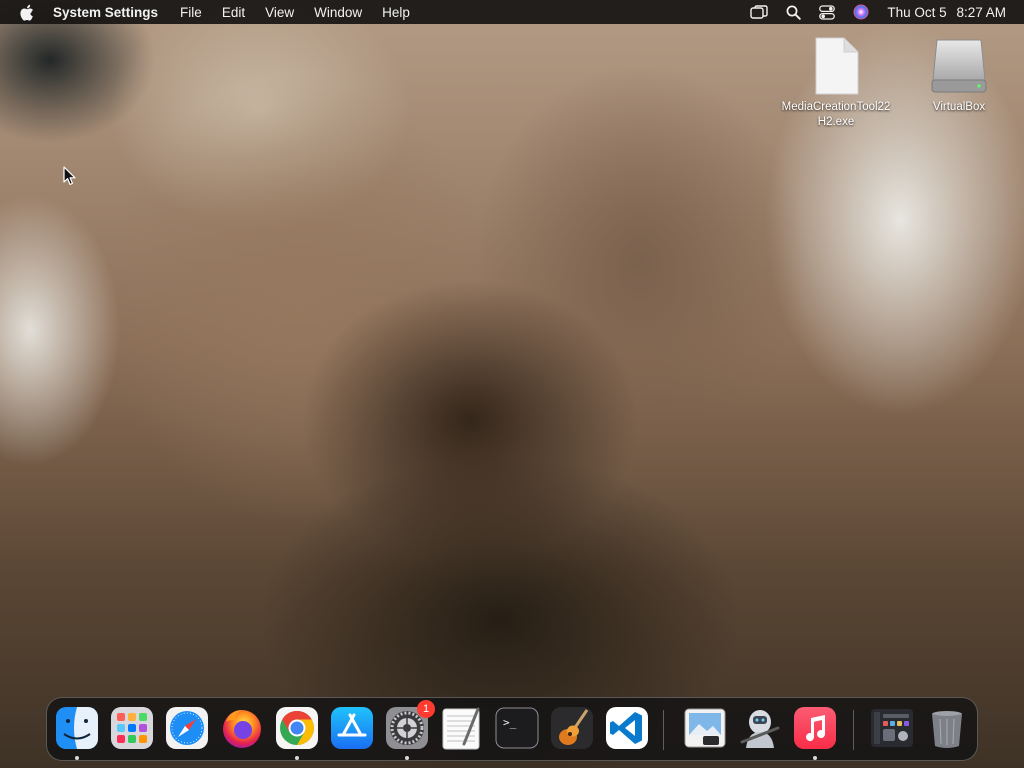 The height and width of the screenshot is (768, 1024). I want to click on textedit-icon, so click(461, 728).